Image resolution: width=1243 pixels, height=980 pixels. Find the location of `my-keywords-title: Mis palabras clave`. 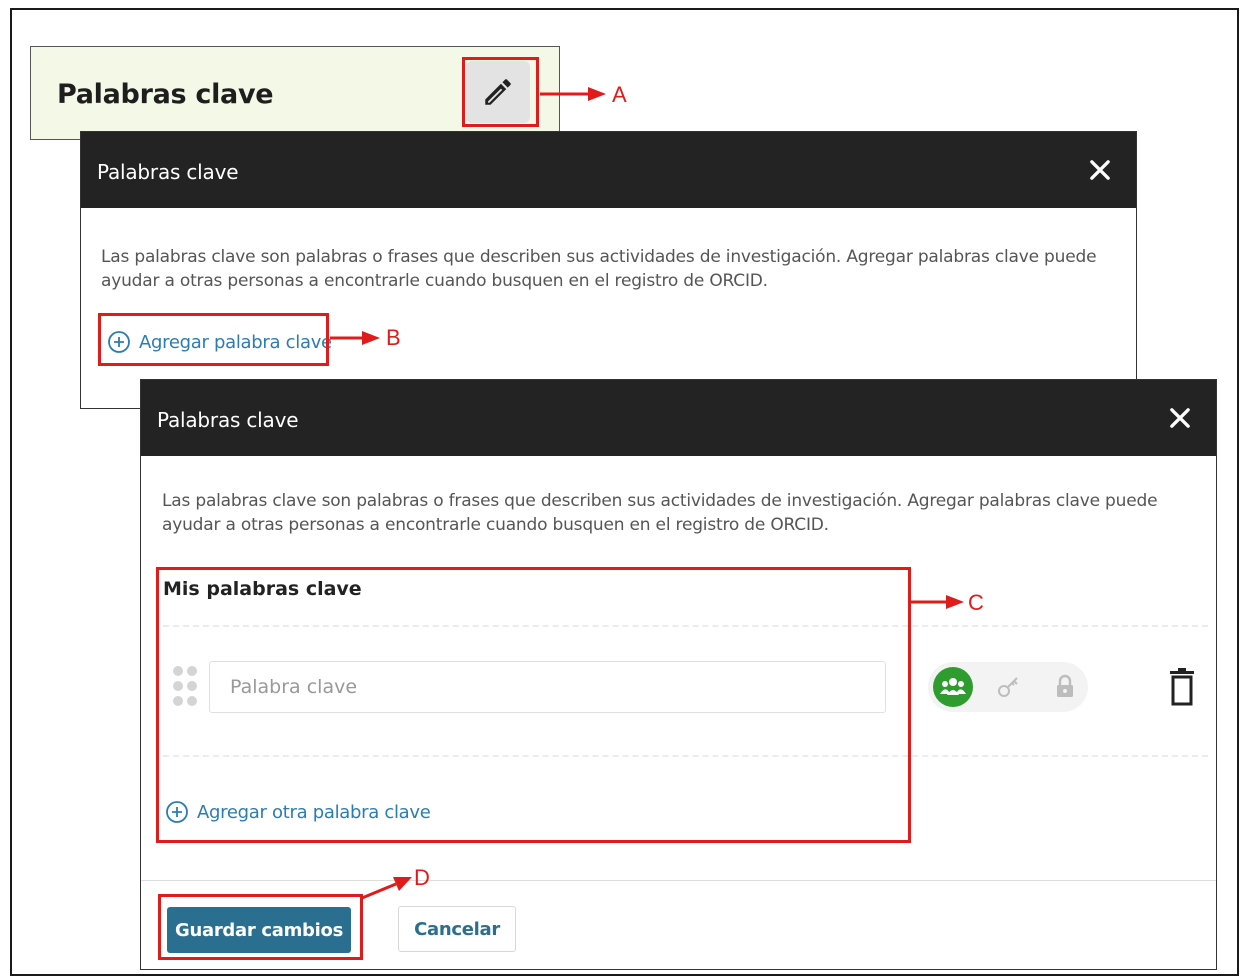

my-keywords-title: Mis palabras clave is located at coordinates (262, 589).